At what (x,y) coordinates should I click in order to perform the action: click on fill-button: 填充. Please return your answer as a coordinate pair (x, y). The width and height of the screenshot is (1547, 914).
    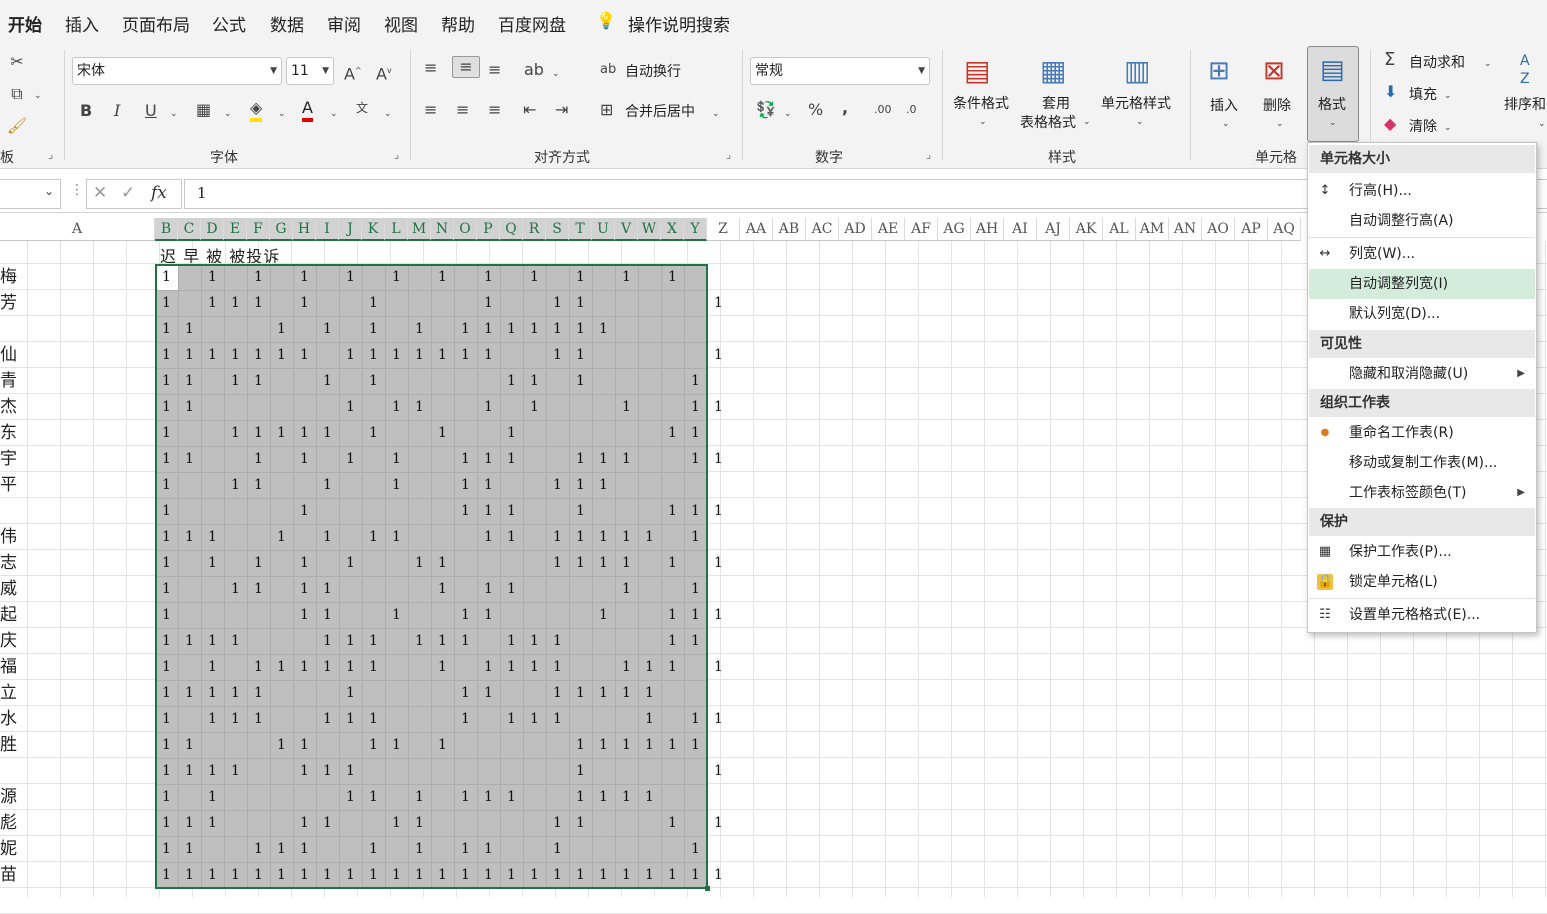
    Looking at the image, I should click on (1423, 94).